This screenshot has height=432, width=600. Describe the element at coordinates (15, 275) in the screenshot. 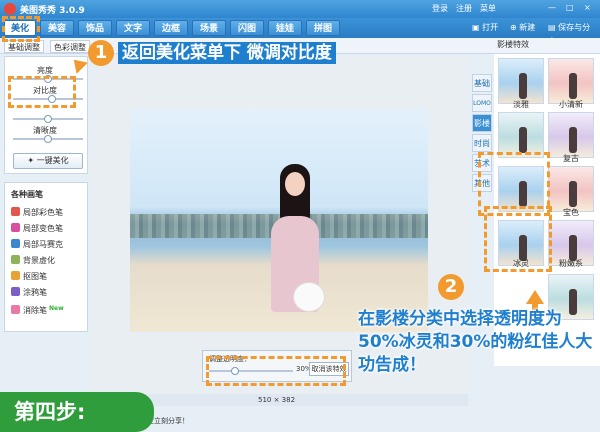

I see `cutout-icon` at that location.